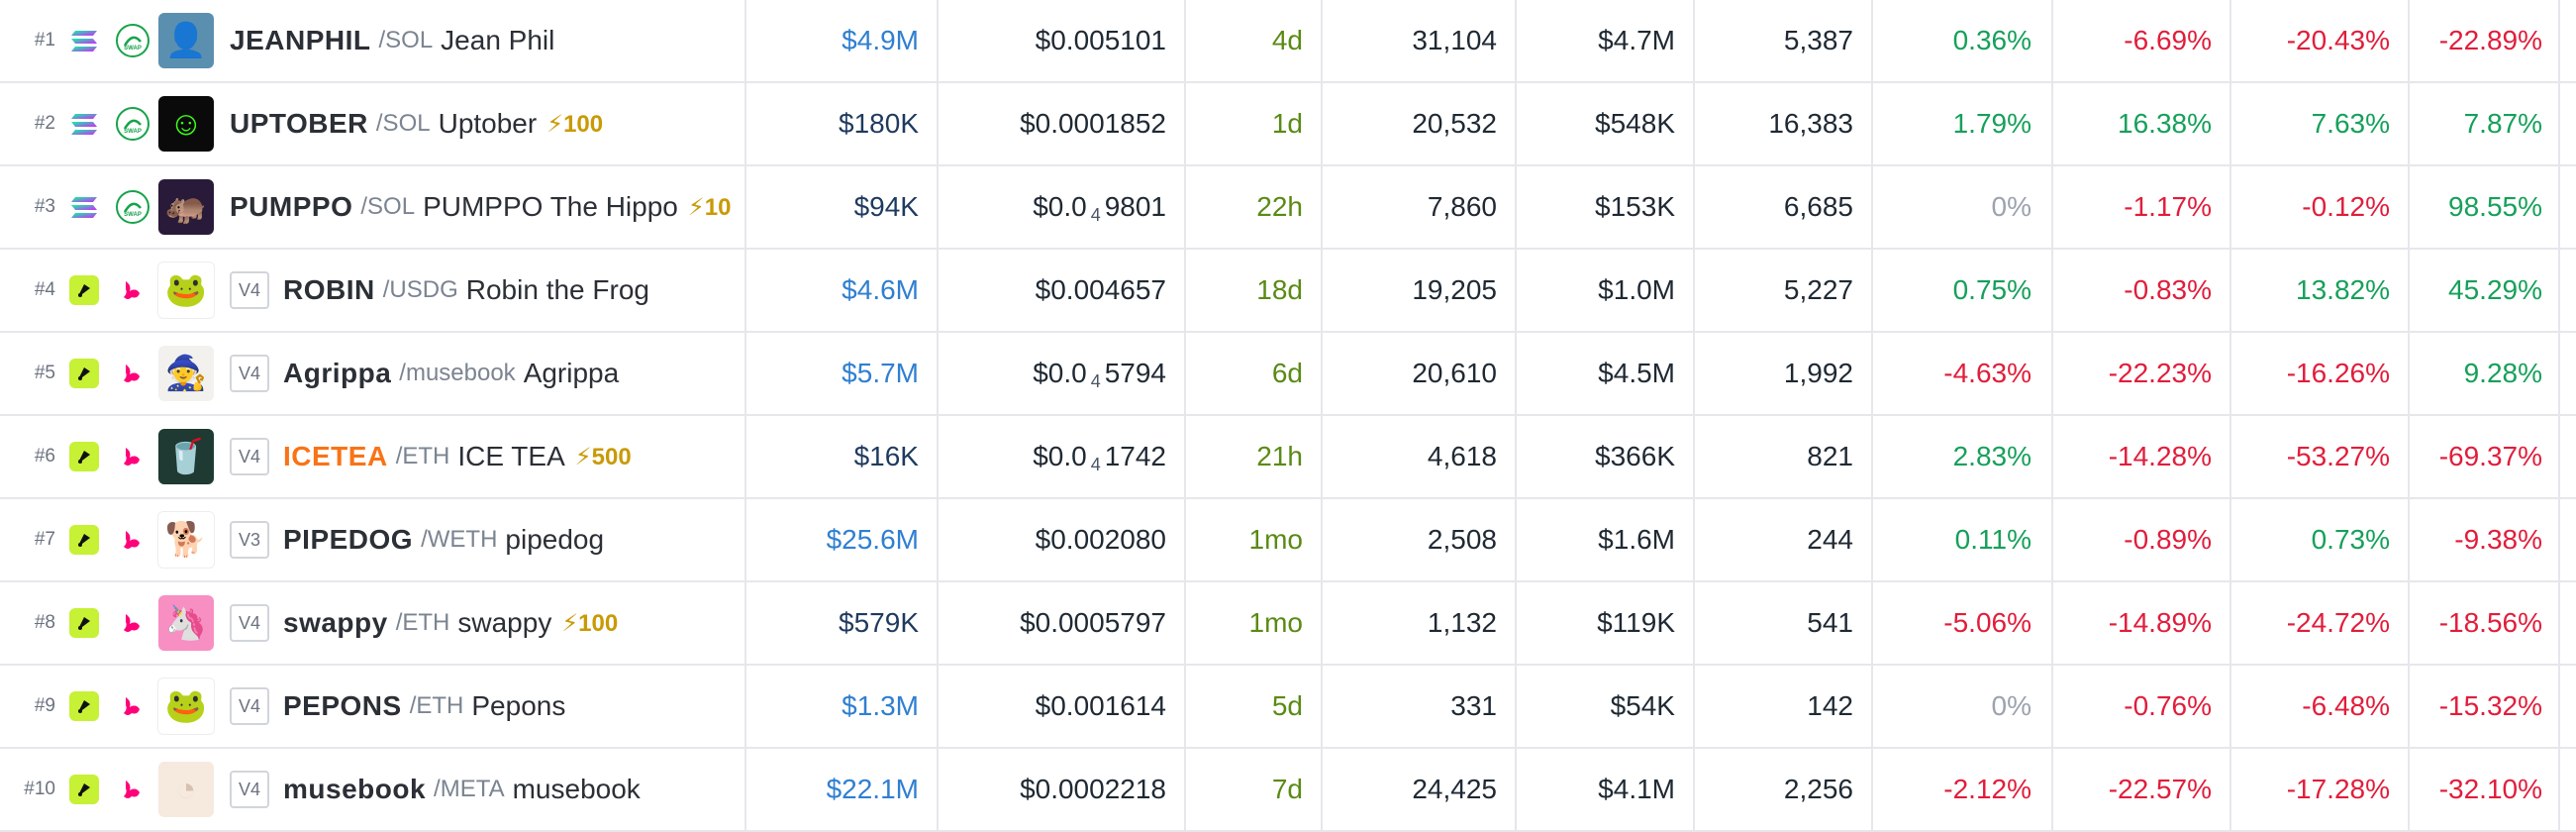 This screenshot has height=832, width=2576. I want to click on quote-symbol: /ETH, so click(423, 456).